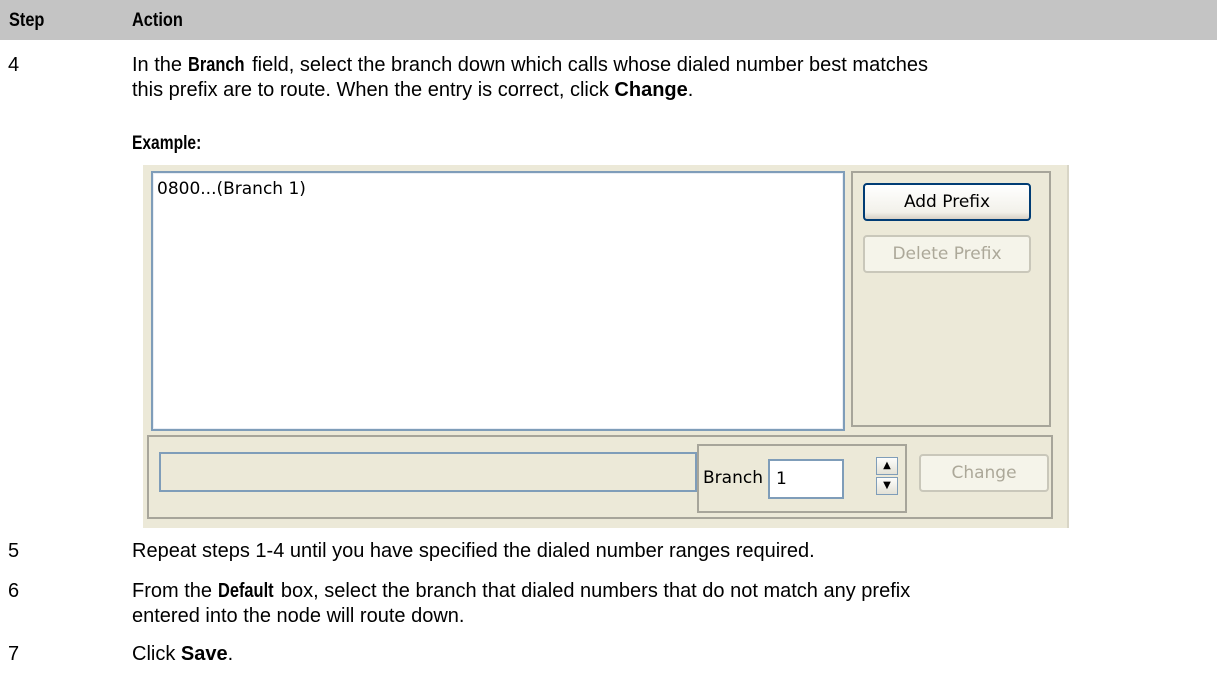  I want to click on step-column-header: Step, so click(27, 20).